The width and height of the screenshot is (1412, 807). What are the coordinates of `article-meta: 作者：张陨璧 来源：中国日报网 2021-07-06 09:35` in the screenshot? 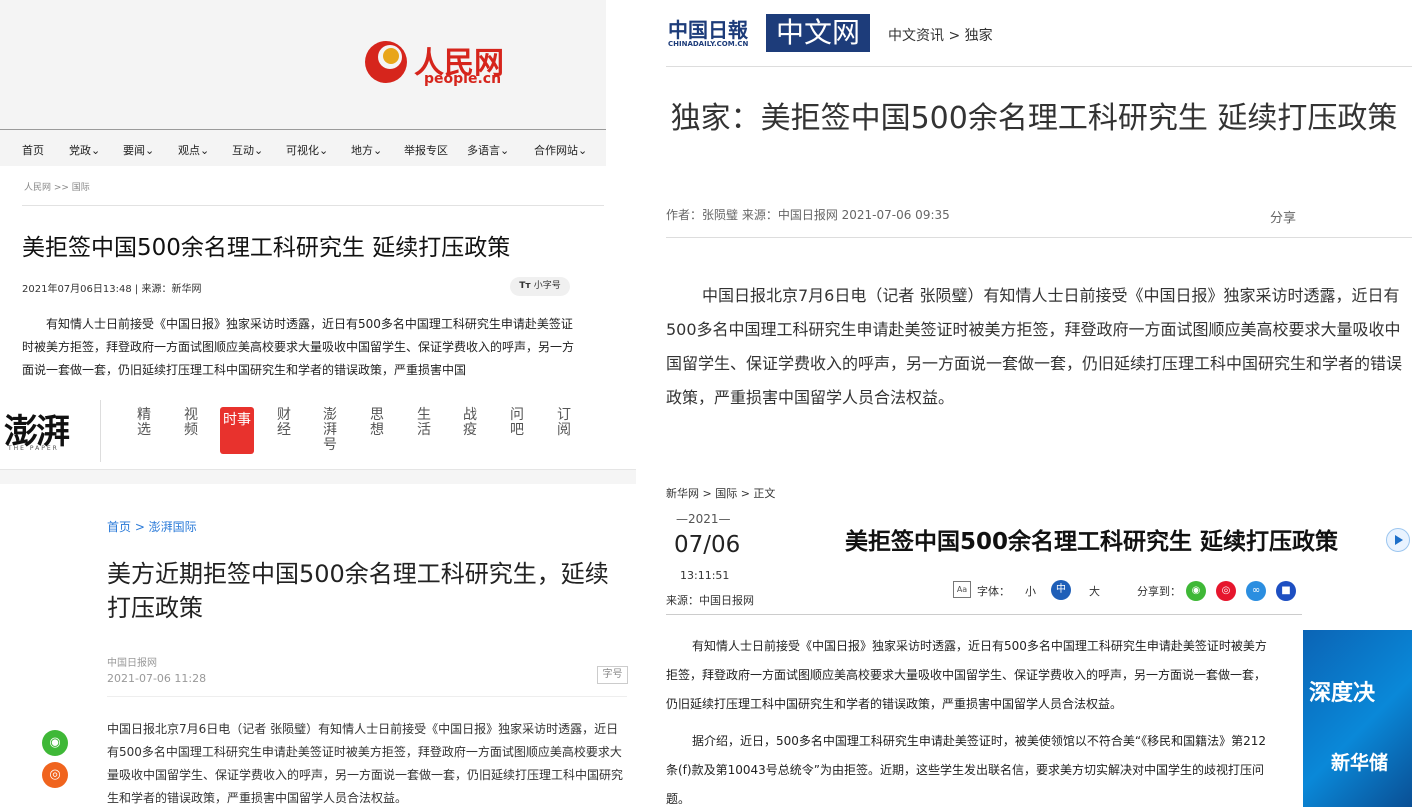 It's located at (808, 215).